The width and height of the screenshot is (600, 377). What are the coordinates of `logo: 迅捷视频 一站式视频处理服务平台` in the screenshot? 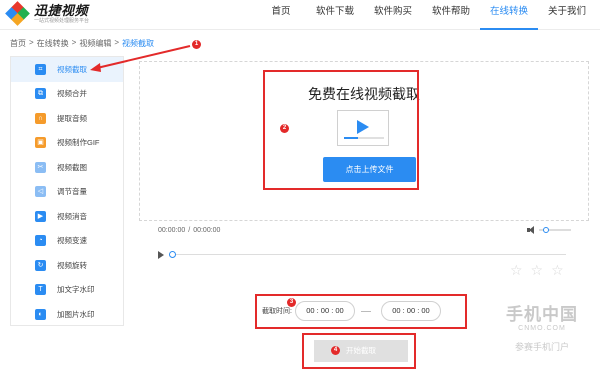 It's located at (47, 13).